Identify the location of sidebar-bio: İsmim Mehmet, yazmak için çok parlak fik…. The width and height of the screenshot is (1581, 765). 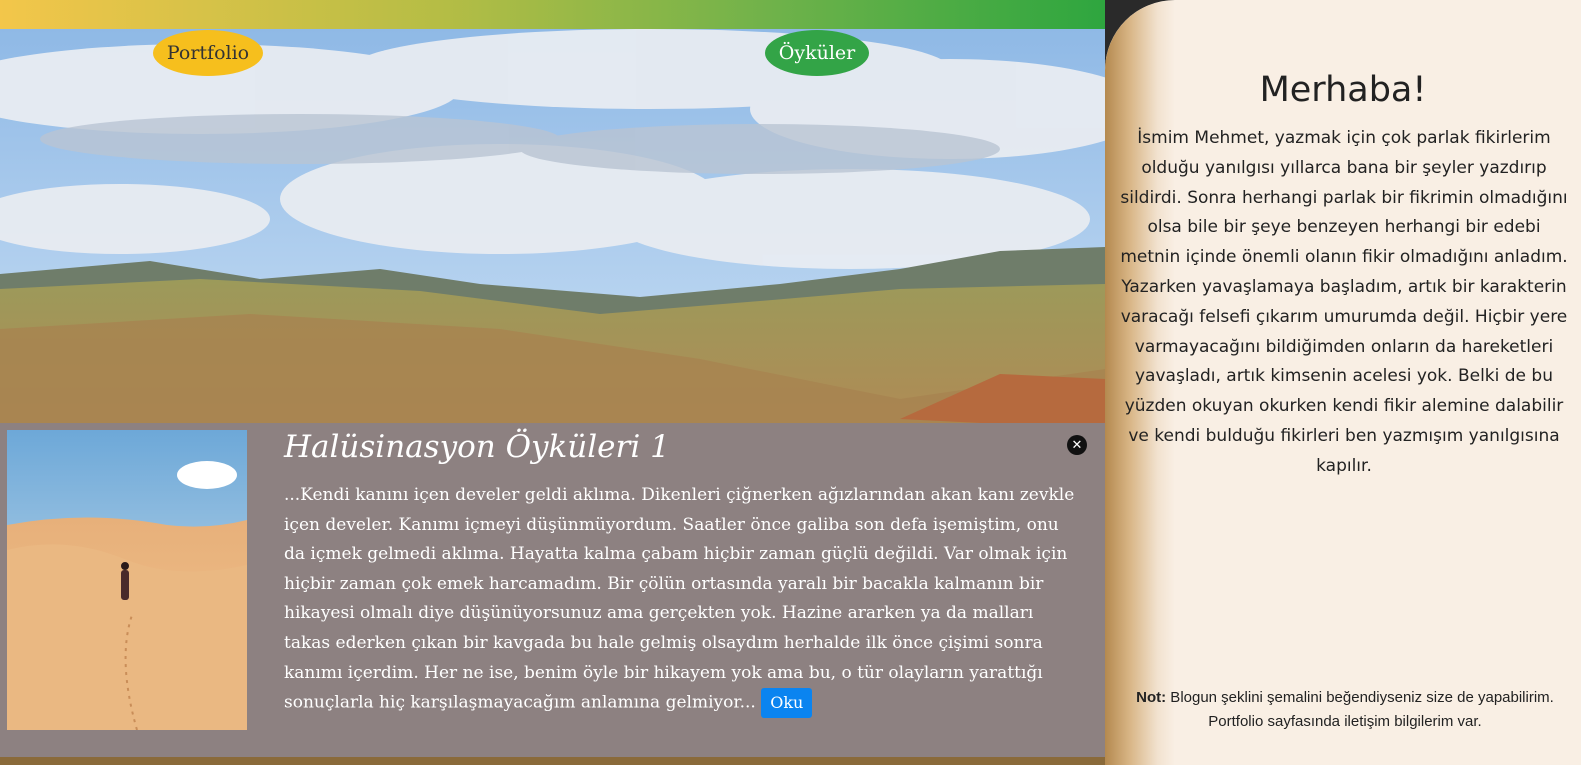
(1344, 302).